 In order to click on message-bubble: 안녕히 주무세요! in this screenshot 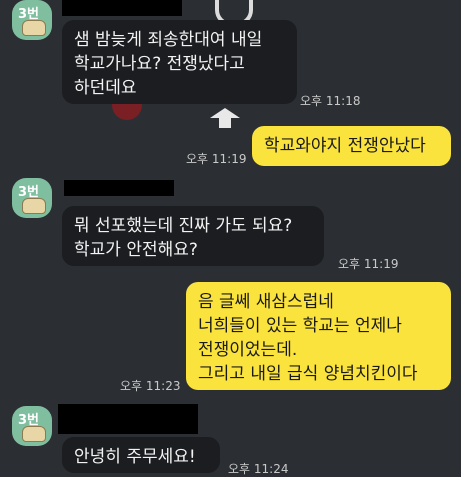, I will do `click(141, 455)`.